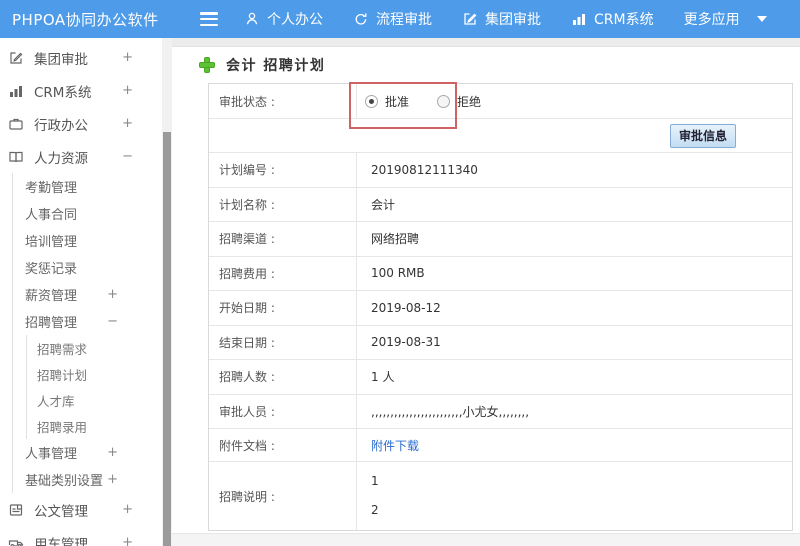 The height and width of the screenshot is (546, 800). Describe the element at coordinates (16, 156) in the screenshot. I see `book-icon` at that location.